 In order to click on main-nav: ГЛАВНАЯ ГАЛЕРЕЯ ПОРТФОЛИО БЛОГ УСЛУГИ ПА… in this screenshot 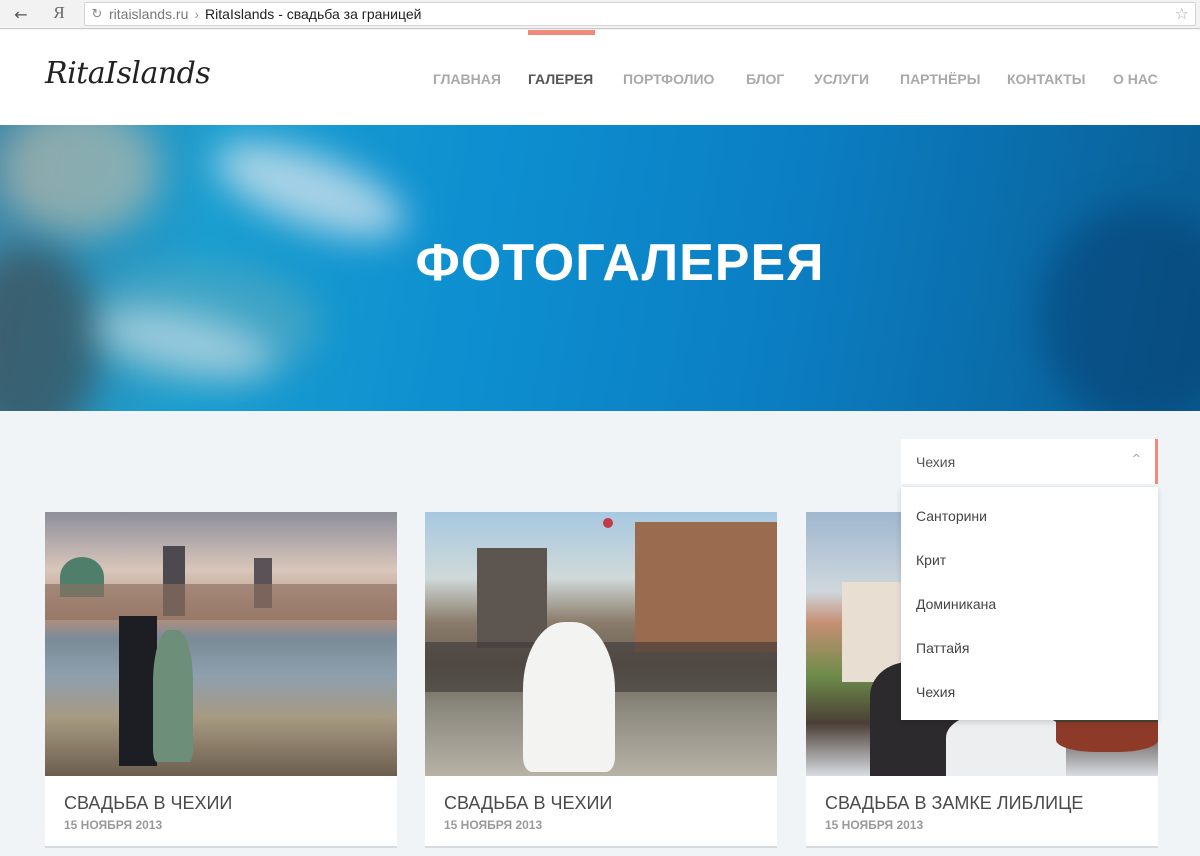, I will do `click(600, 79)`.